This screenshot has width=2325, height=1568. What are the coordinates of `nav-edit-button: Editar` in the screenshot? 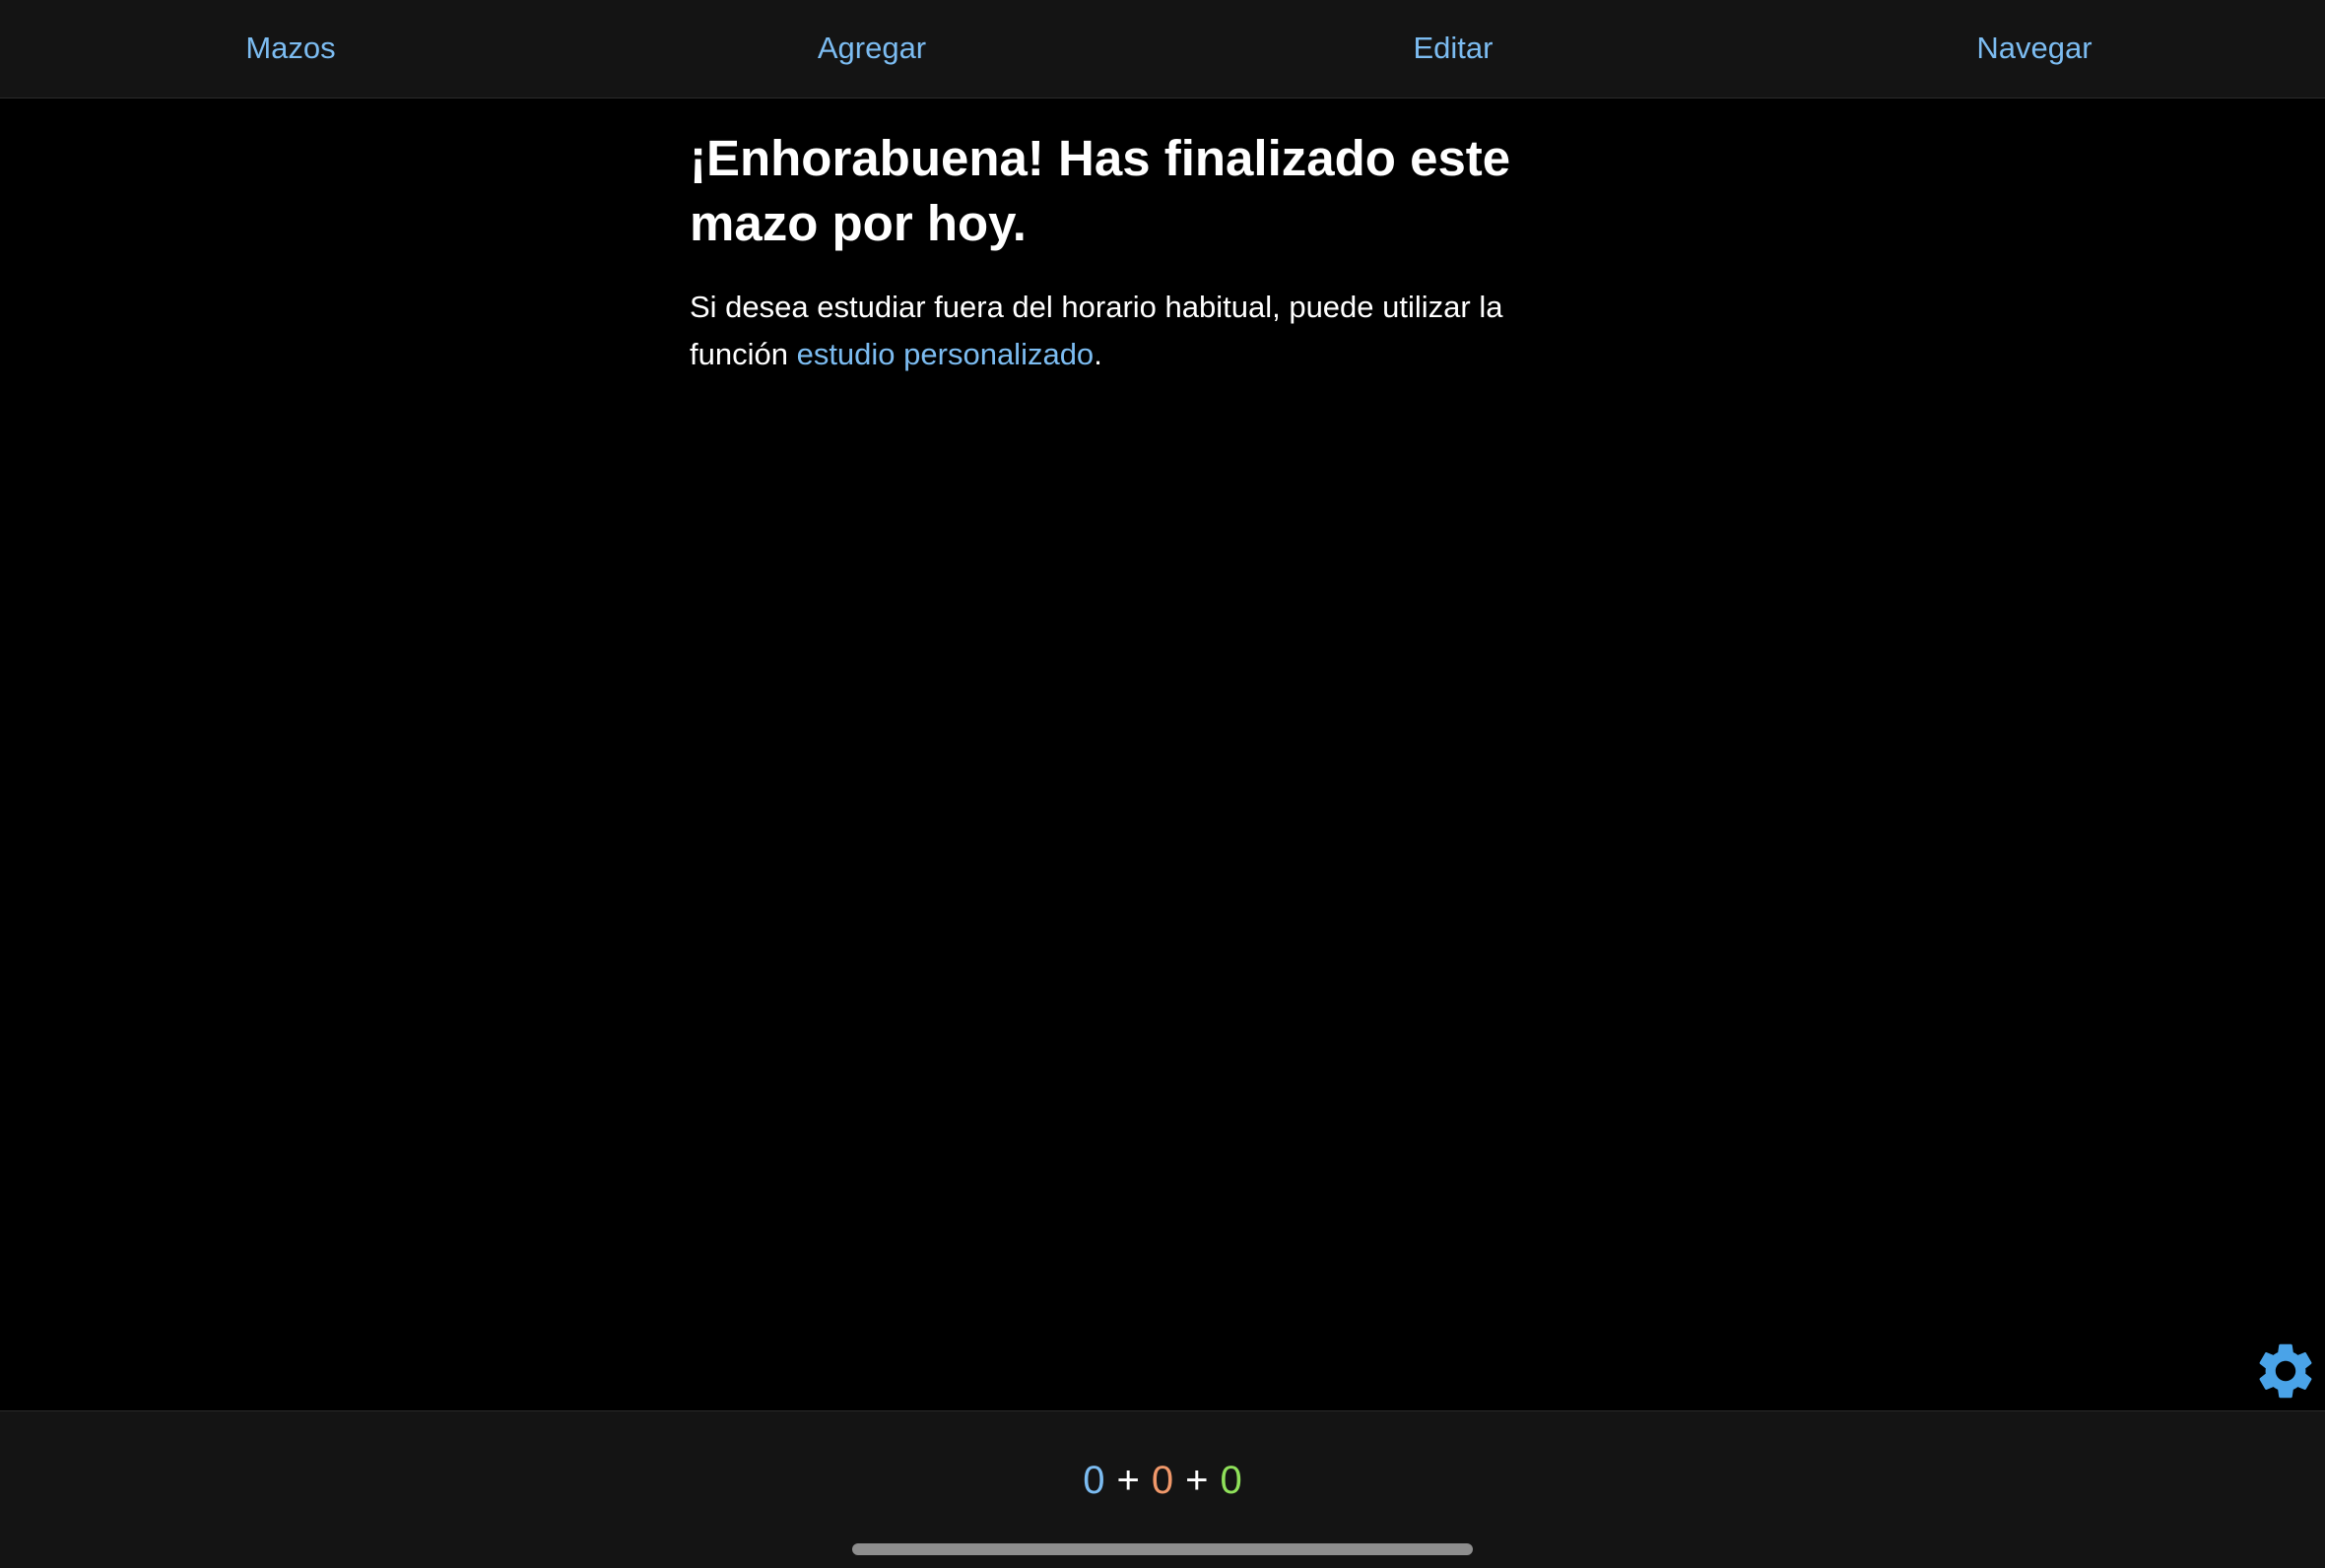 It's located at (1453, 49).